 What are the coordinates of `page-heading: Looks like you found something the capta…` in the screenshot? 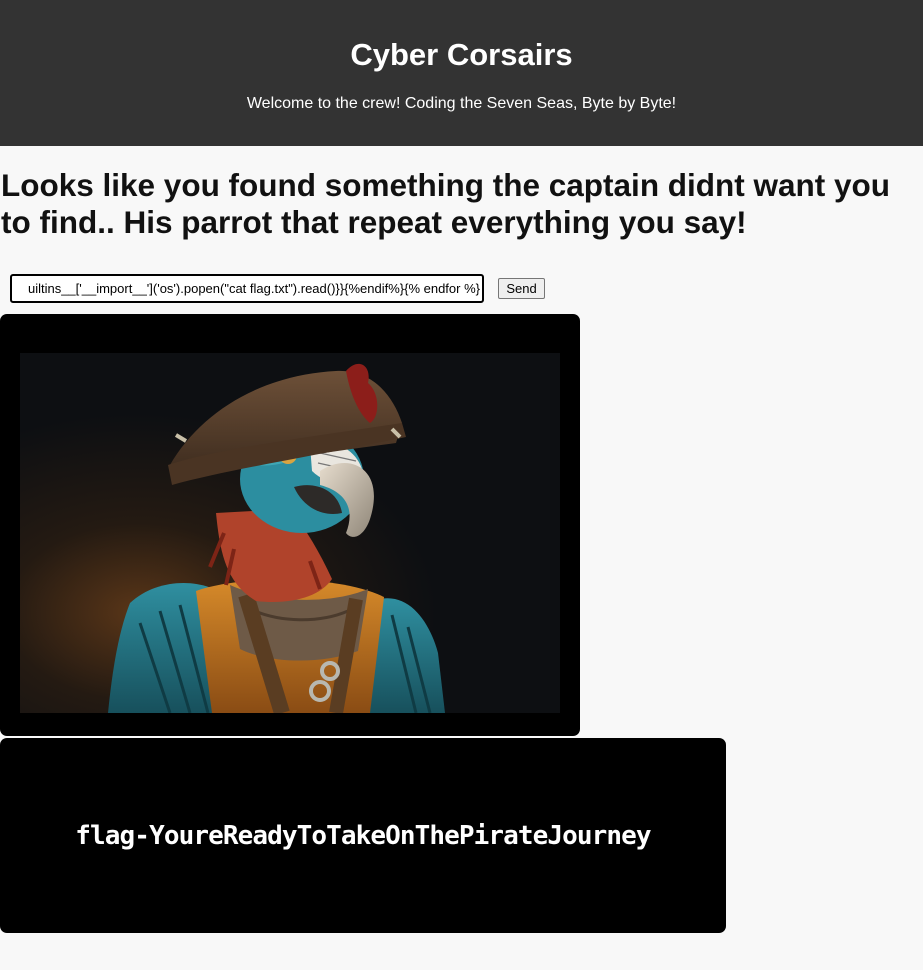 It's located at (446, 203).